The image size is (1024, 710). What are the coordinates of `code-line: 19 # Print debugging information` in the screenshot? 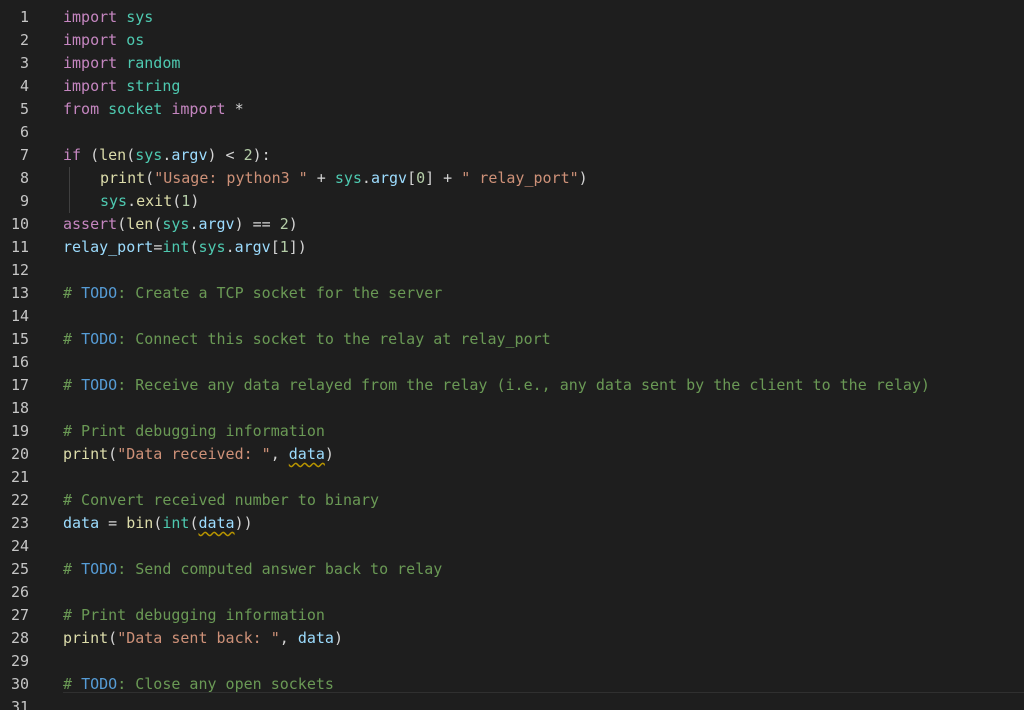 It's located at (512, 431).